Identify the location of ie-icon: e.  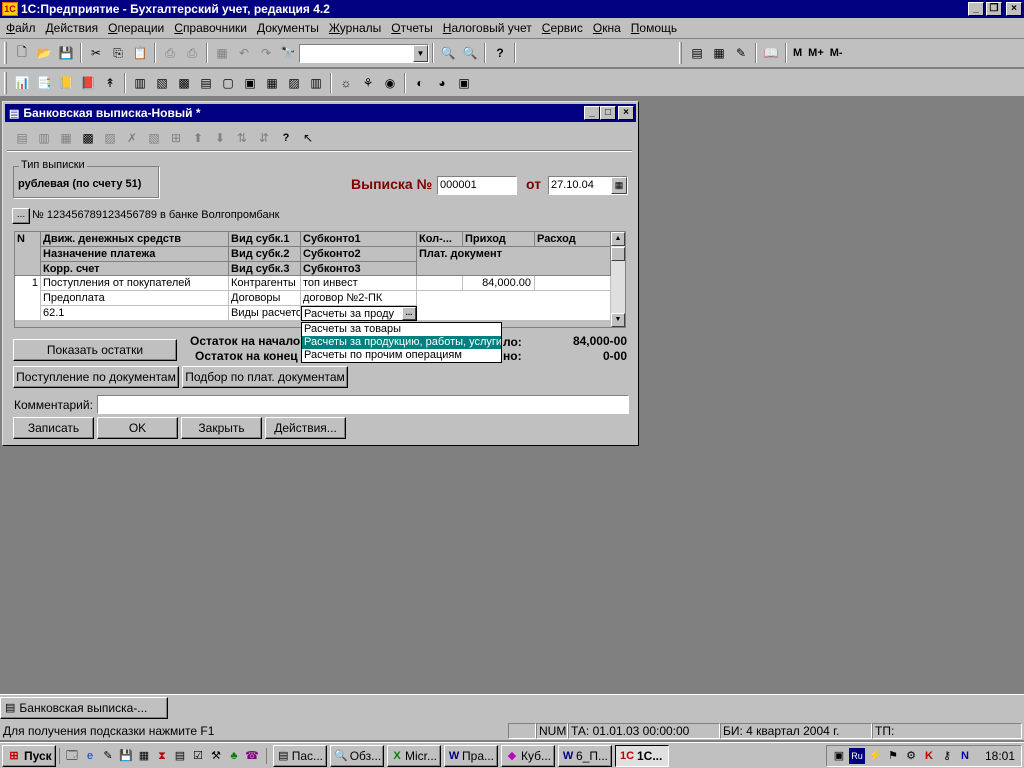
(90, 756).